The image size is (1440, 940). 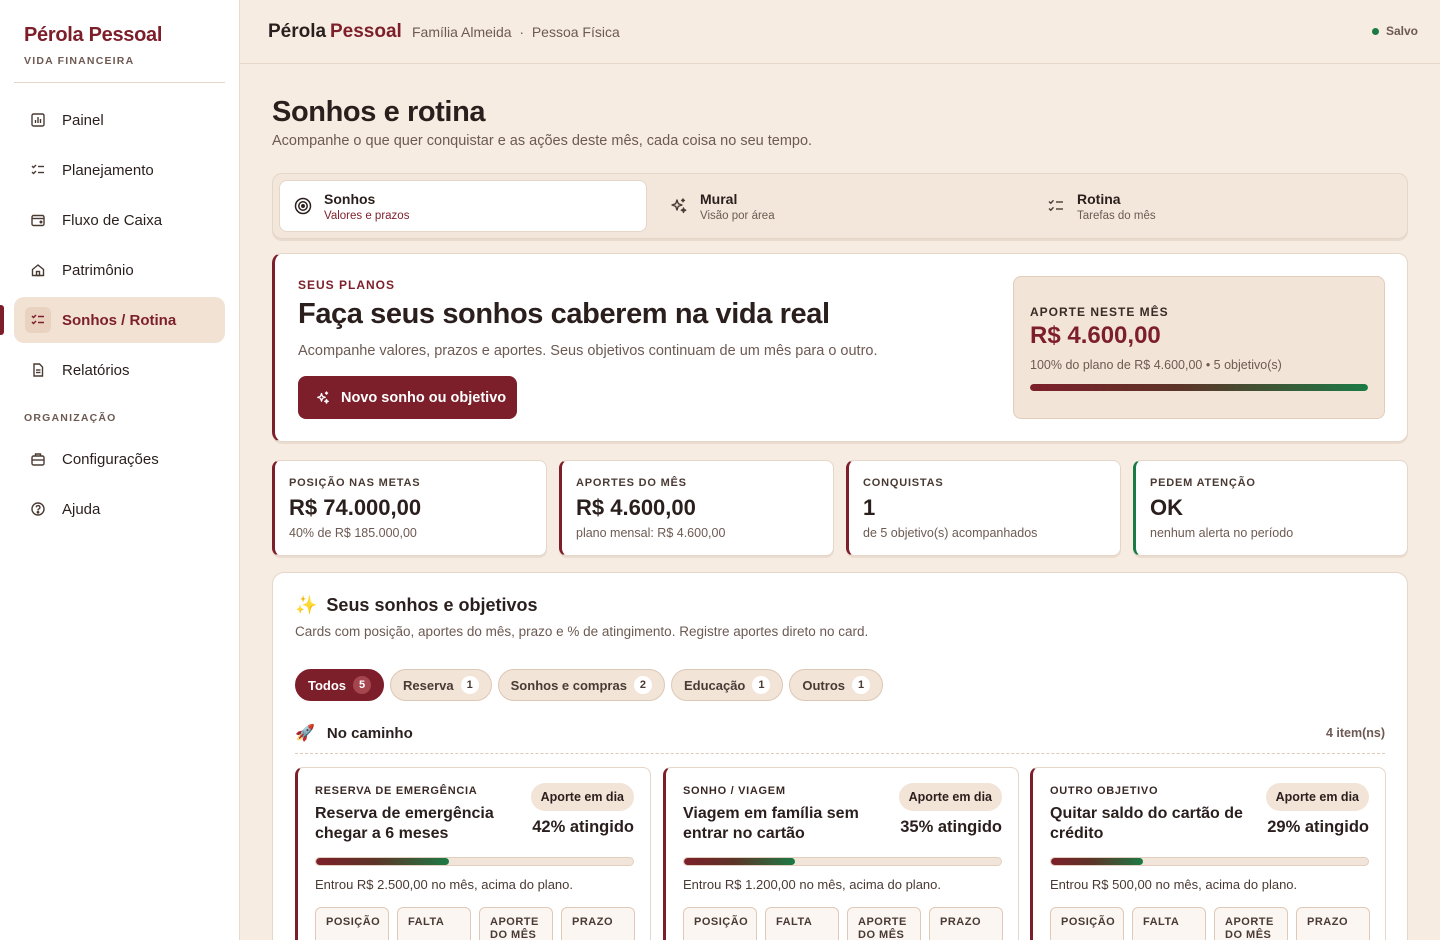 What do you see at coordinates (463, 206) in the screenshot?
I see `tab-sonhos: Sonhos Valores e prazos` at bounding box center [463, 206].